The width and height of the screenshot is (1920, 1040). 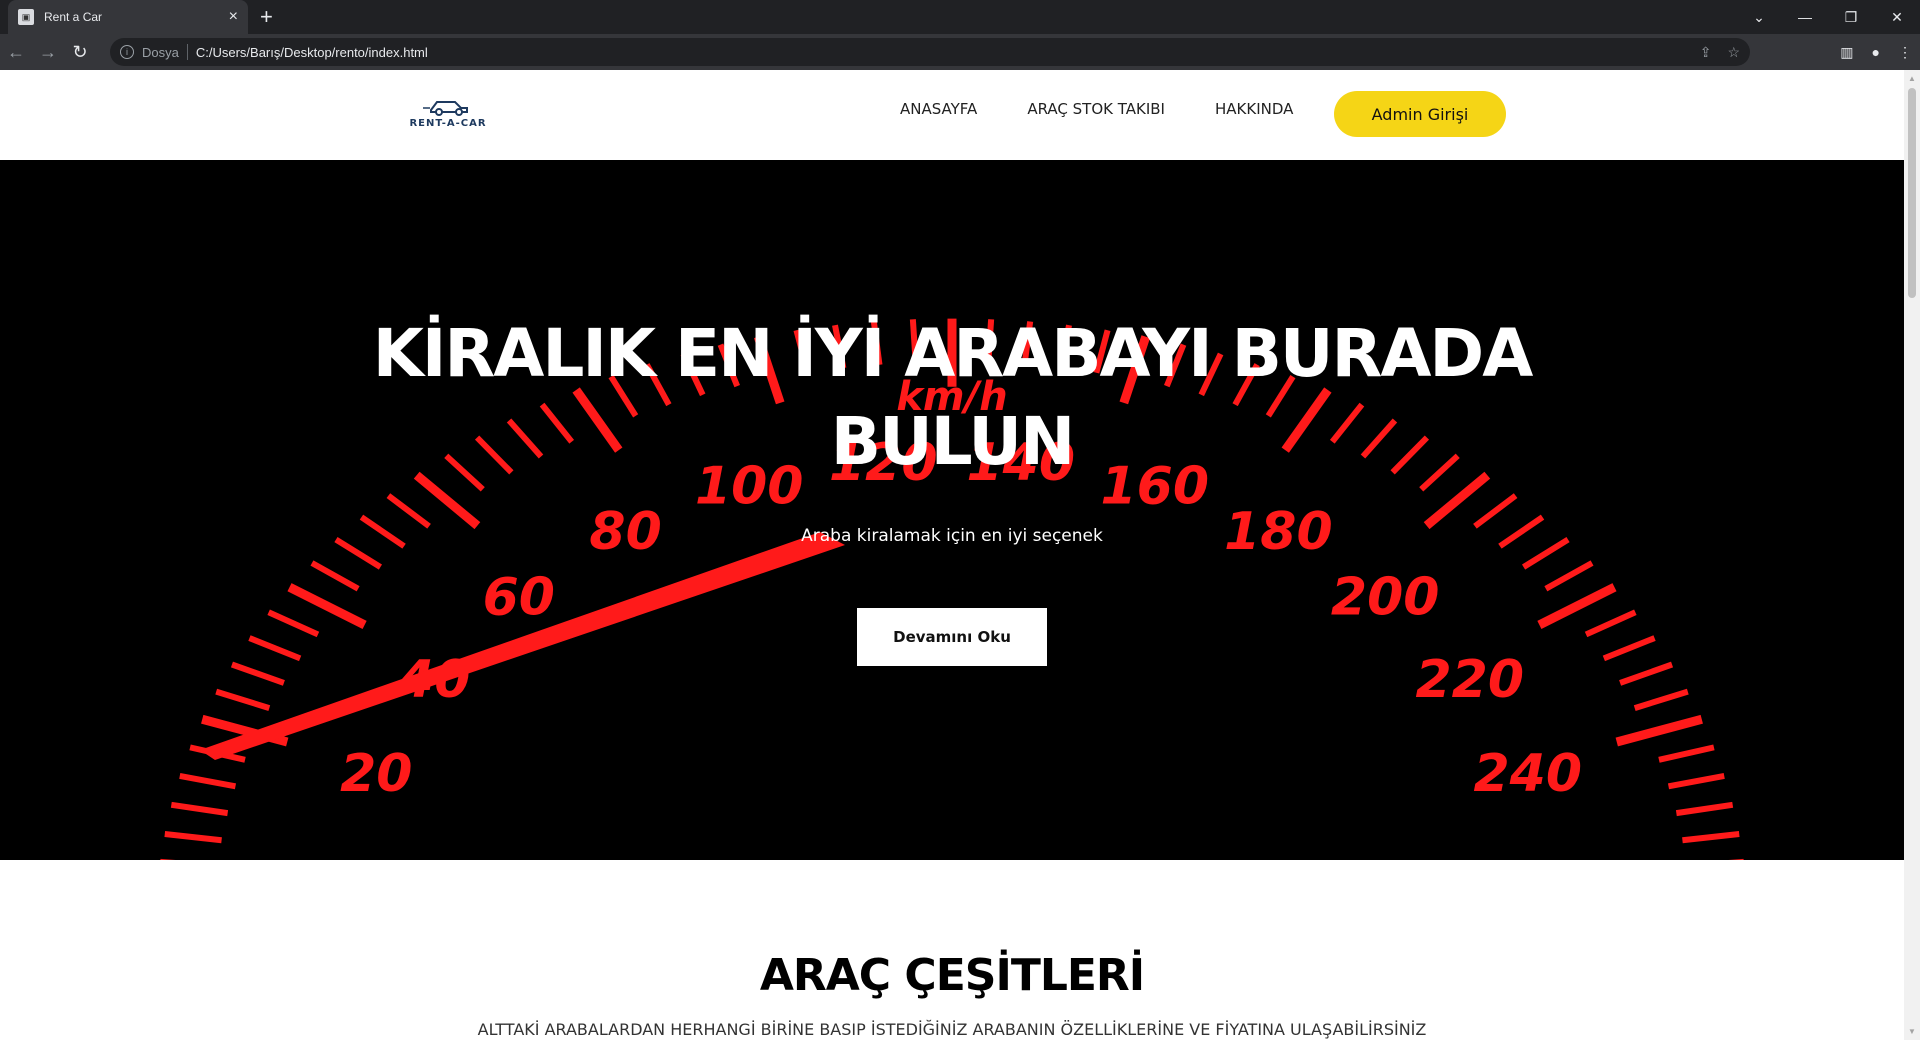 I want to click on restore-icon: ❐, so click(x=1851, y=17).